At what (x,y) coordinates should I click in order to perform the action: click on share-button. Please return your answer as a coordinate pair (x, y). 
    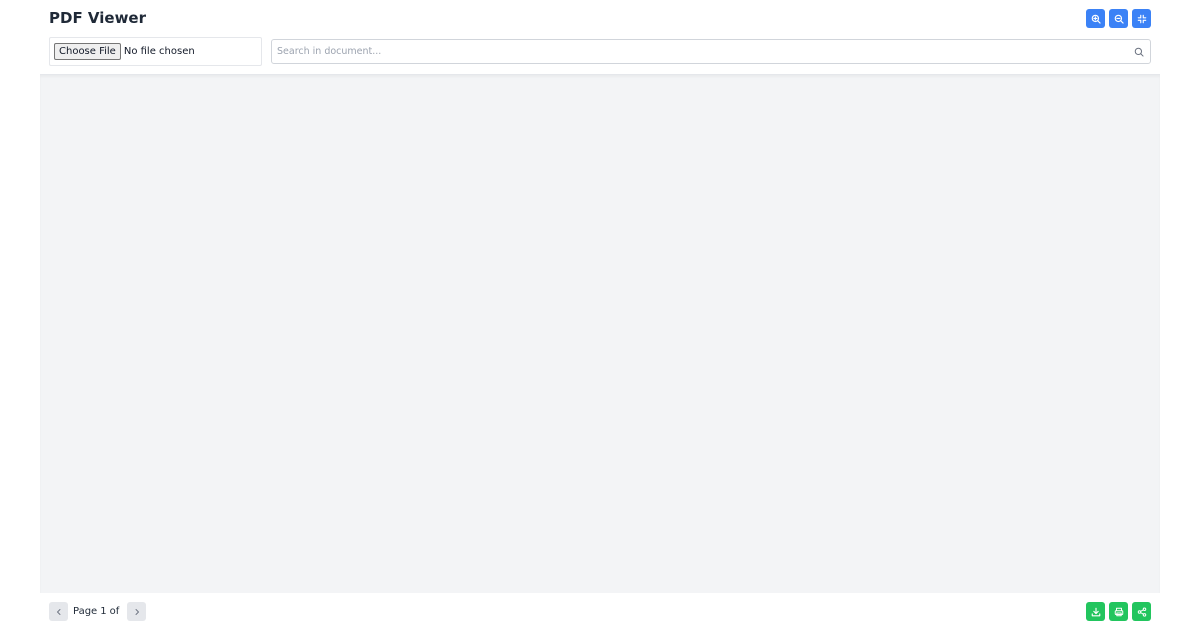
    Looking at the image, I should click on (1141, 611).